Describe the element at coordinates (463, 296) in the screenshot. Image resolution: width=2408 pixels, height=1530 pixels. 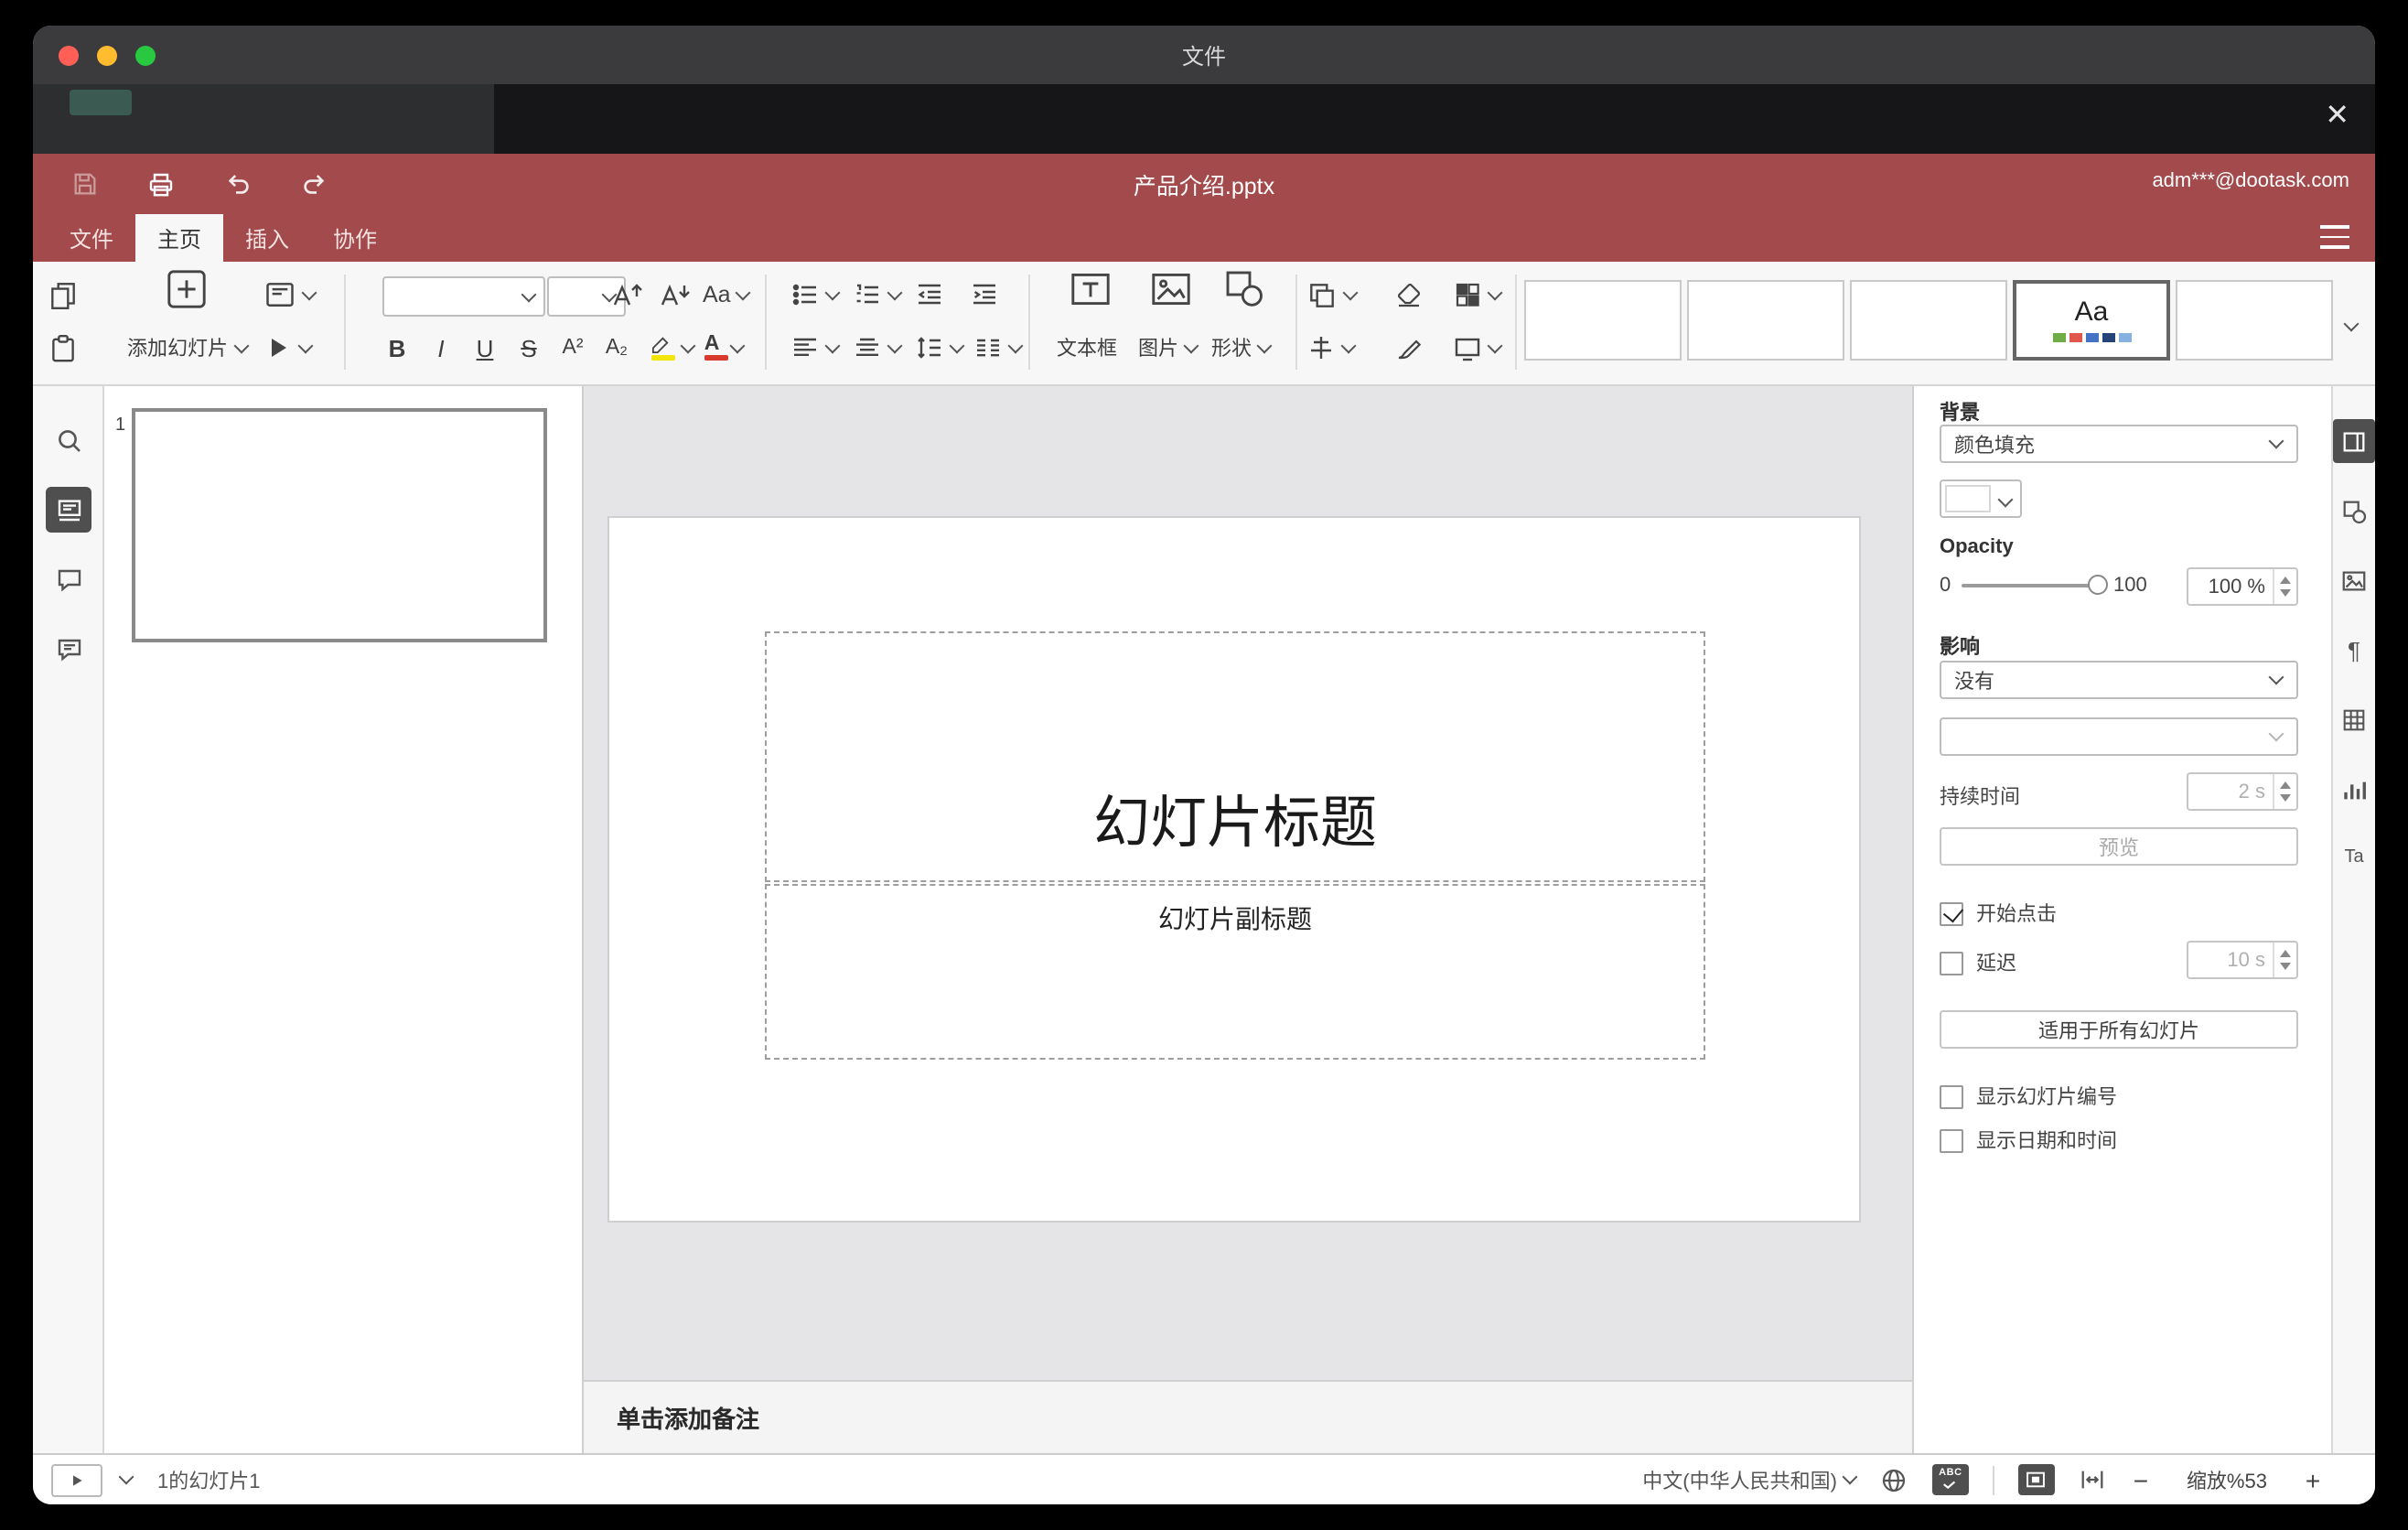
I see `font-name-select` at that location.